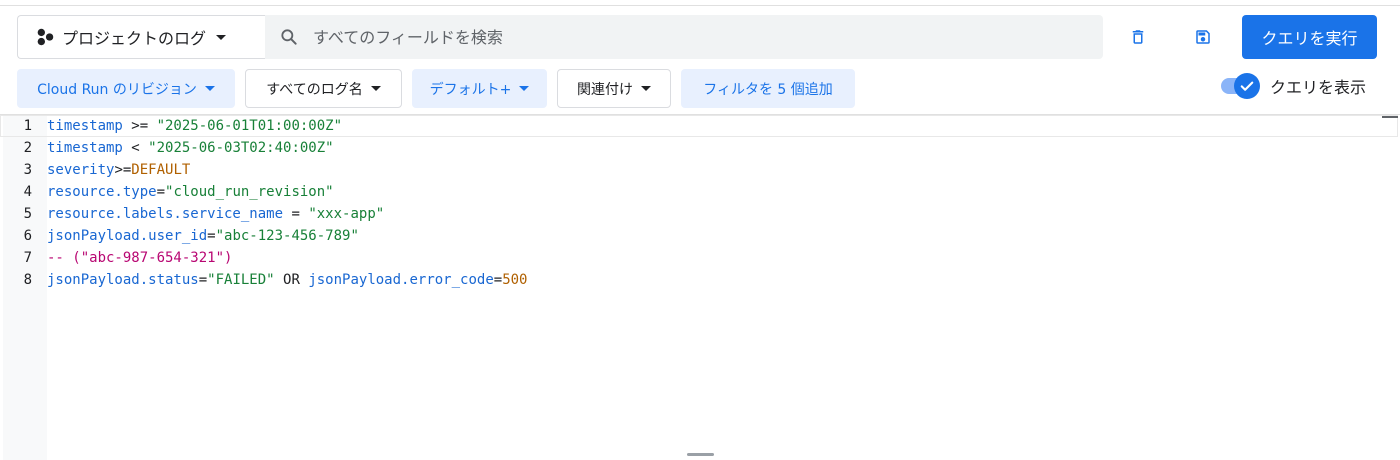 The height and width of the screenshot is (460, 1400). I want to click on log-scope-label: プロジェクトのログ, so click(134, 38).